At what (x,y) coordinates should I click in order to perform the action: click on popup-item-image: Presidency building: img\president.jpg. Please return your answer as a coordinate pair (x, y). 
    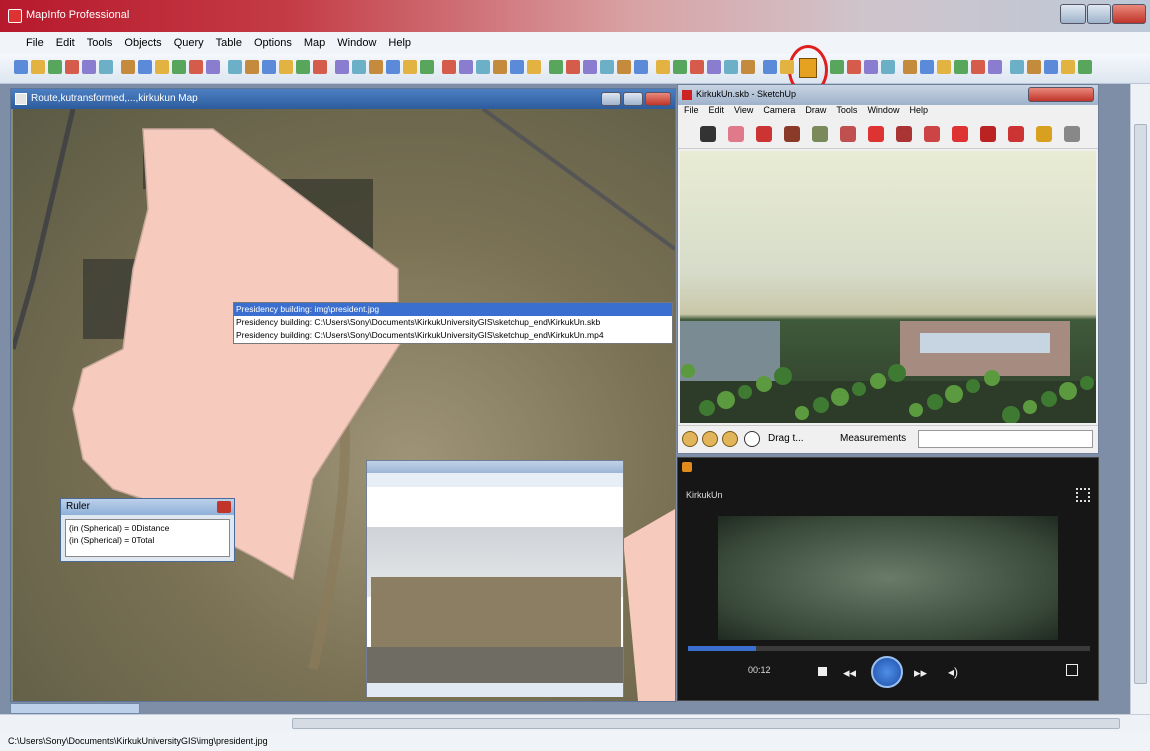
    Looking at the image, I should click on (453, 309).